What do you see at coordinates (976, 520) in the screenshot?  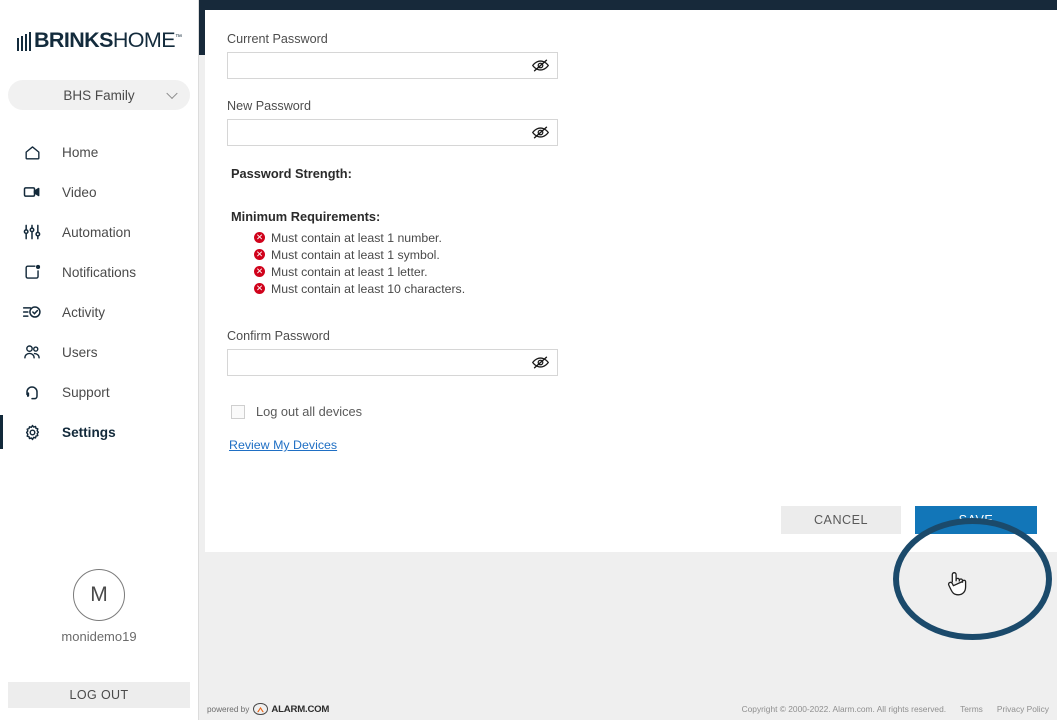 I see `save-button: SAVE` at bounding box center [976, 520].